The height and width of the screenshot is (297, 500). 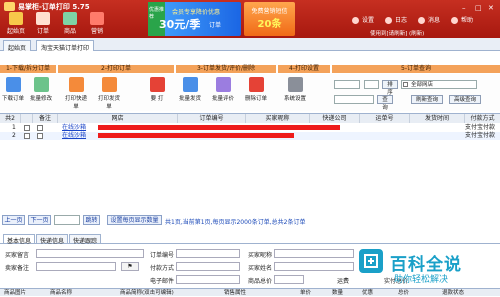 What do you see at coordinates (491, 8) in the screenshot?
I see `close-button: ✕` at bounding box center [491, 8].